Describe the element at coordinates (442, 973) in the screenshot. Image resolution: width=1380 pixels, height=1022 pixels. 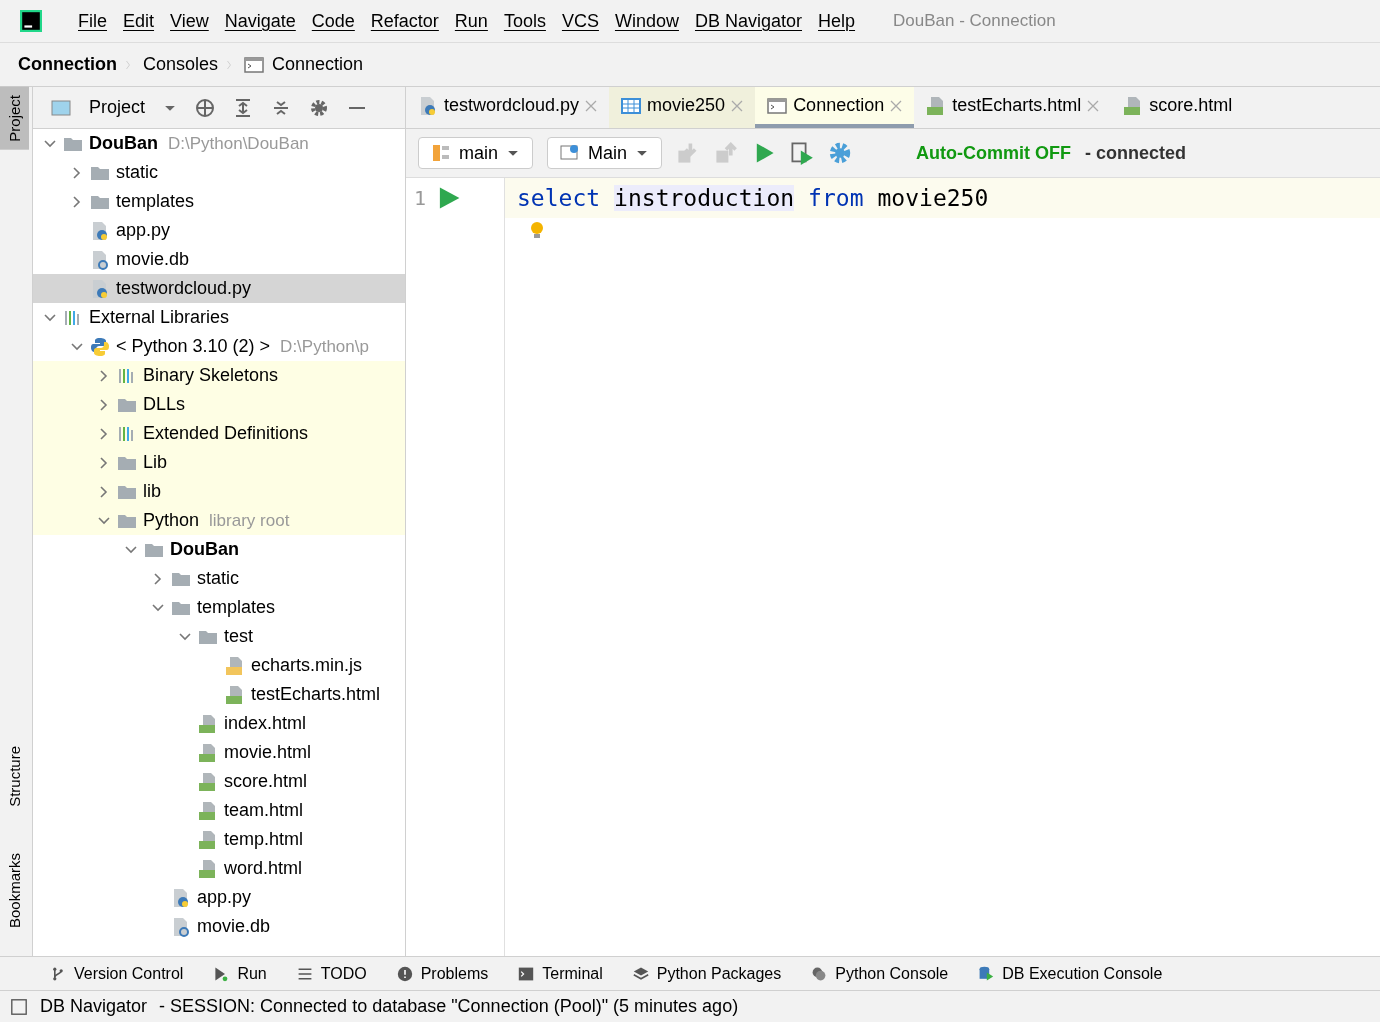
I see `tool-window-button: Problems` at that location.